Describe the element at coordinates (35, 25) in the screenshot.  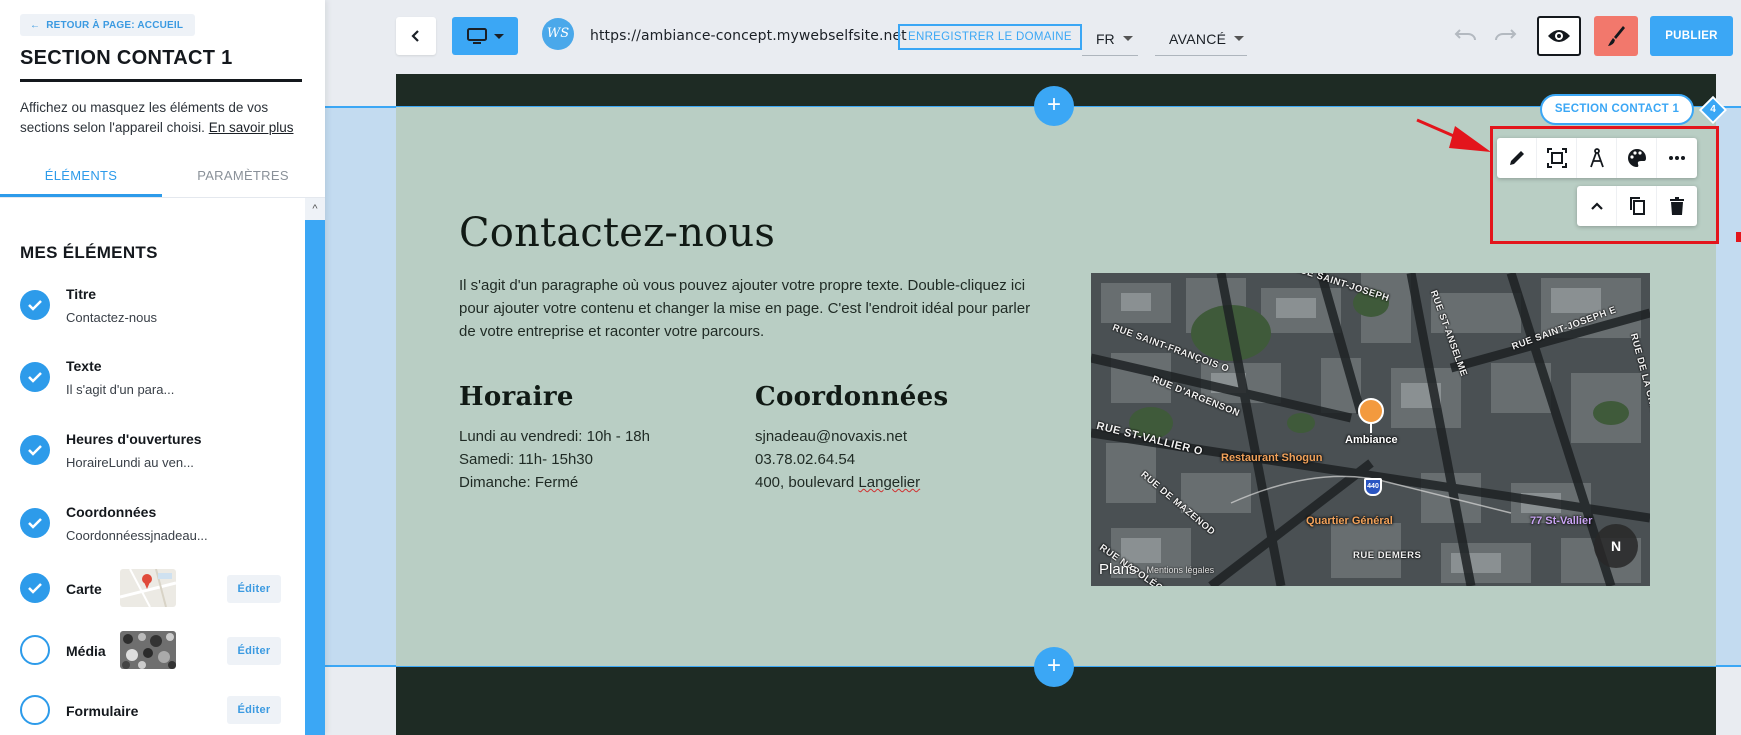
I see `arrow-left-icon: ←` at that location.